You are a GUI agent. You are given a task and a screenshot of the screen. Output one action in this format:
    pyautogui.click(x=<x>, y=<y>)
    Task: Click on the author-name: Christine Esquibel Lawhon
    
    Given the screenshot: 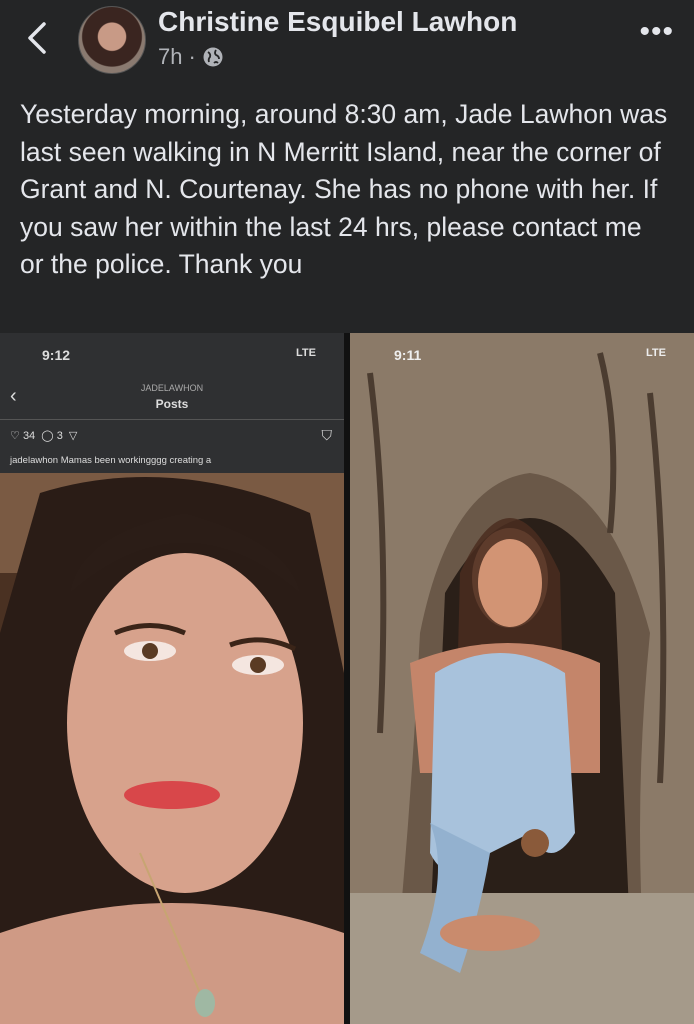 What is the action you would take?
    pyautogui.click(x=337, y=22)
    